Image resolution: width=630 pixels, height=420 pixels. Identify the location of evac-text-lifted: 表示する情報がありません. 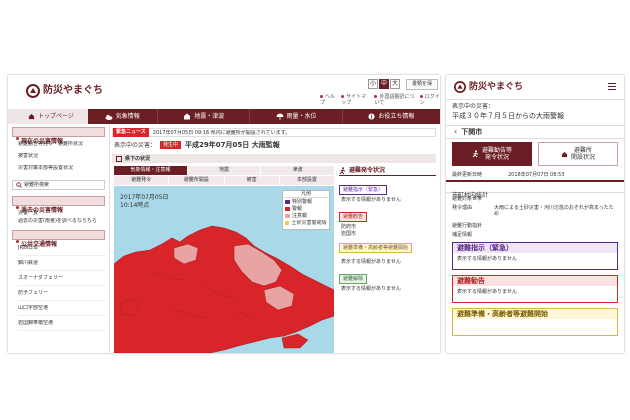
(371, 289).